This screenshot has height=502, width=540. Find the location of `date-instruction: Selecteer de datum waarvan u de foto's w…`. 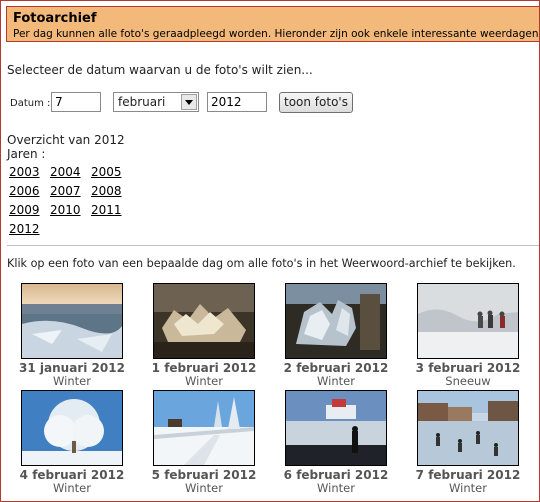

date-instruction: Selecteer de datum waarvan u de foto's w… is located at coordinates (160, 70).